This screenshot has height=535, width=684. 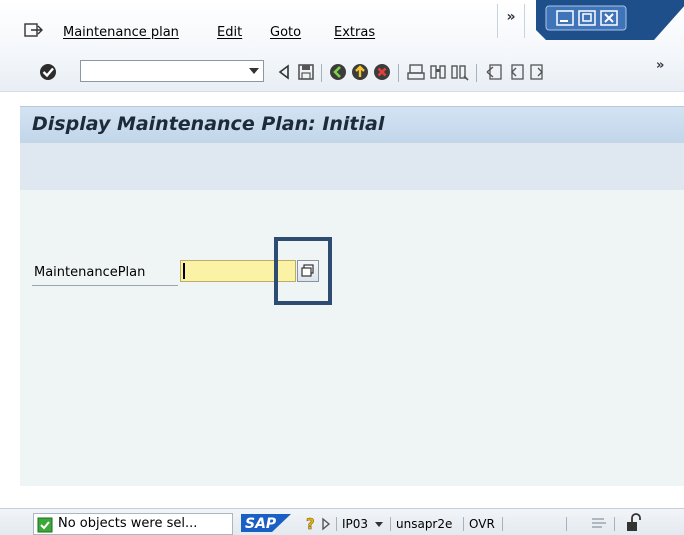 I want to click on find-icon, so click(x=438, y=72).